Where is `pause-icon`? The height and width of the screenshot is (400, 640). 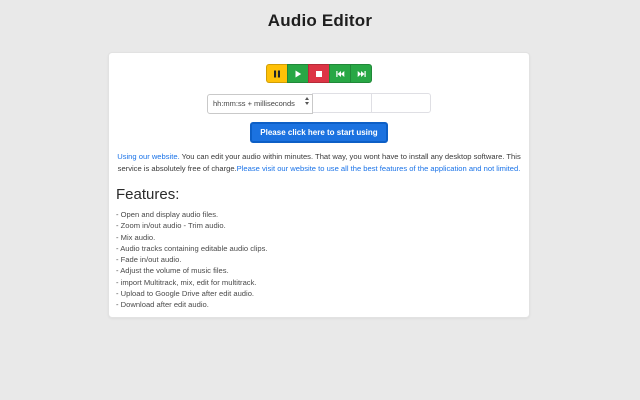 pause-icon is located at coordinates (277, 74).